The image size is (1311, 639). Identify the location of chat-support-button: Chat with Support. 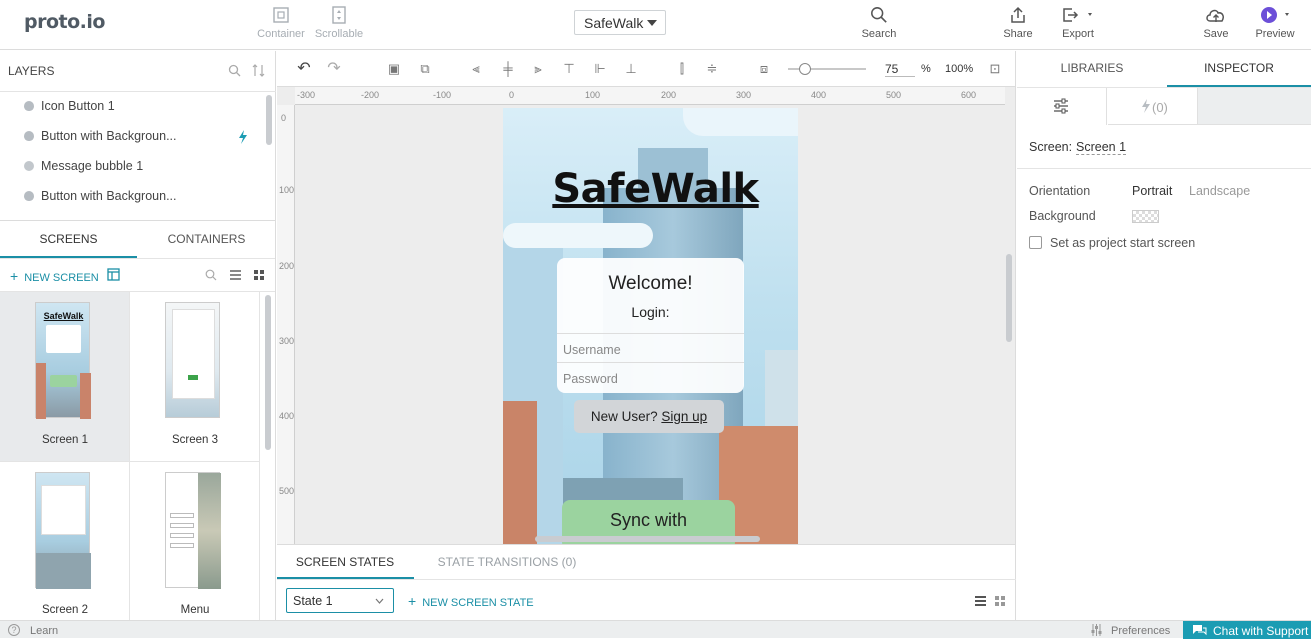
(1247, 630).